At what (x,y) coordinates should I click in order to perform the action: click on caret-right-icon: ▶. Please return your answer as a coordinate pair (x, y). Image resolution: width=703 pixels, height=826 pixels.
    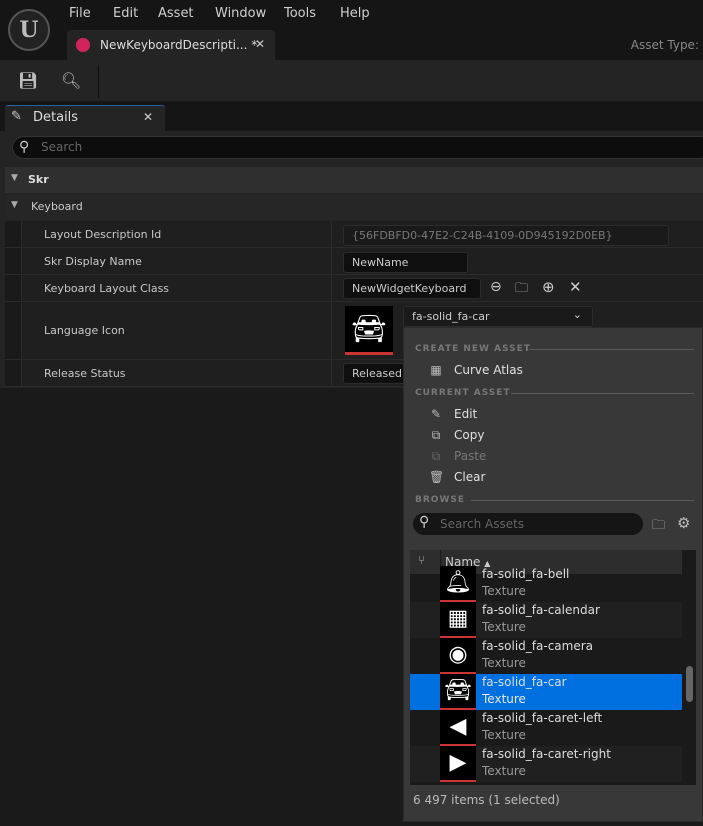
    Looking at the image, I should click on (458, 764).